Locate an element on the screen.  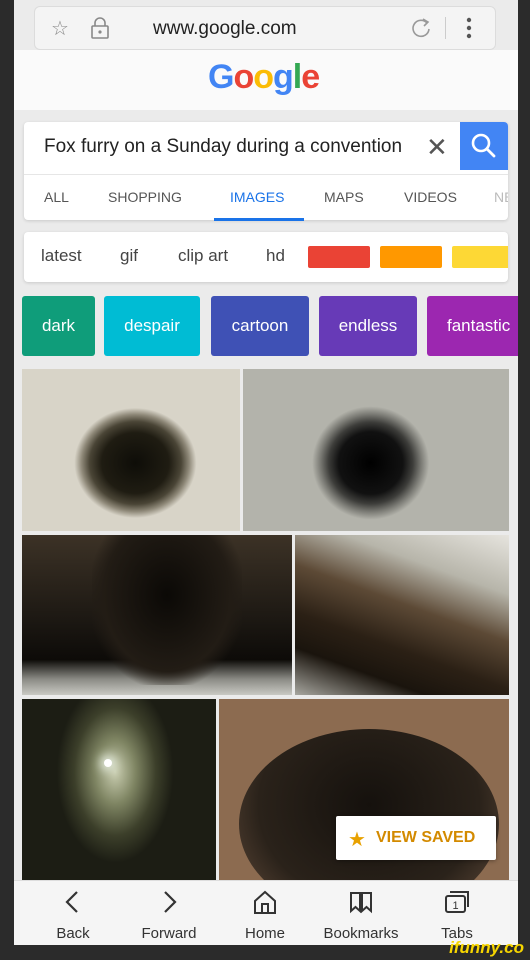
home-label: Home is located at coordinates (264, 933).